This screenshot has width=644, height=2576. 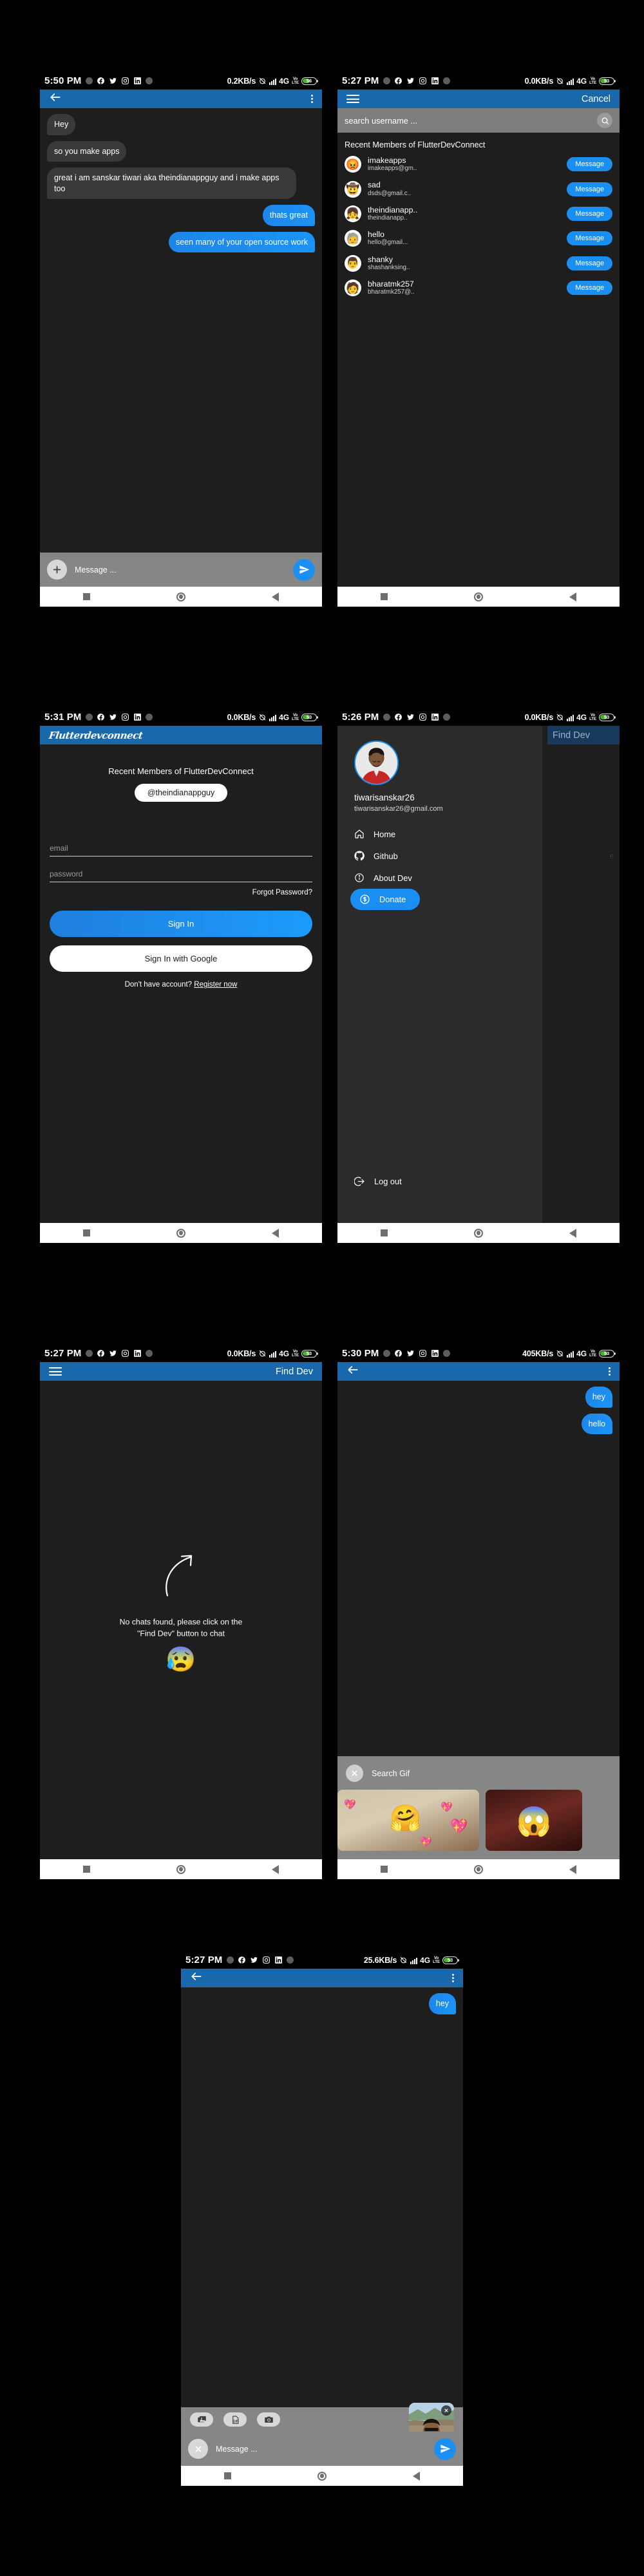 I want to click on member-row: 👧 theindianapp.. theindianapp.. Message, so click(x=479, y=214).